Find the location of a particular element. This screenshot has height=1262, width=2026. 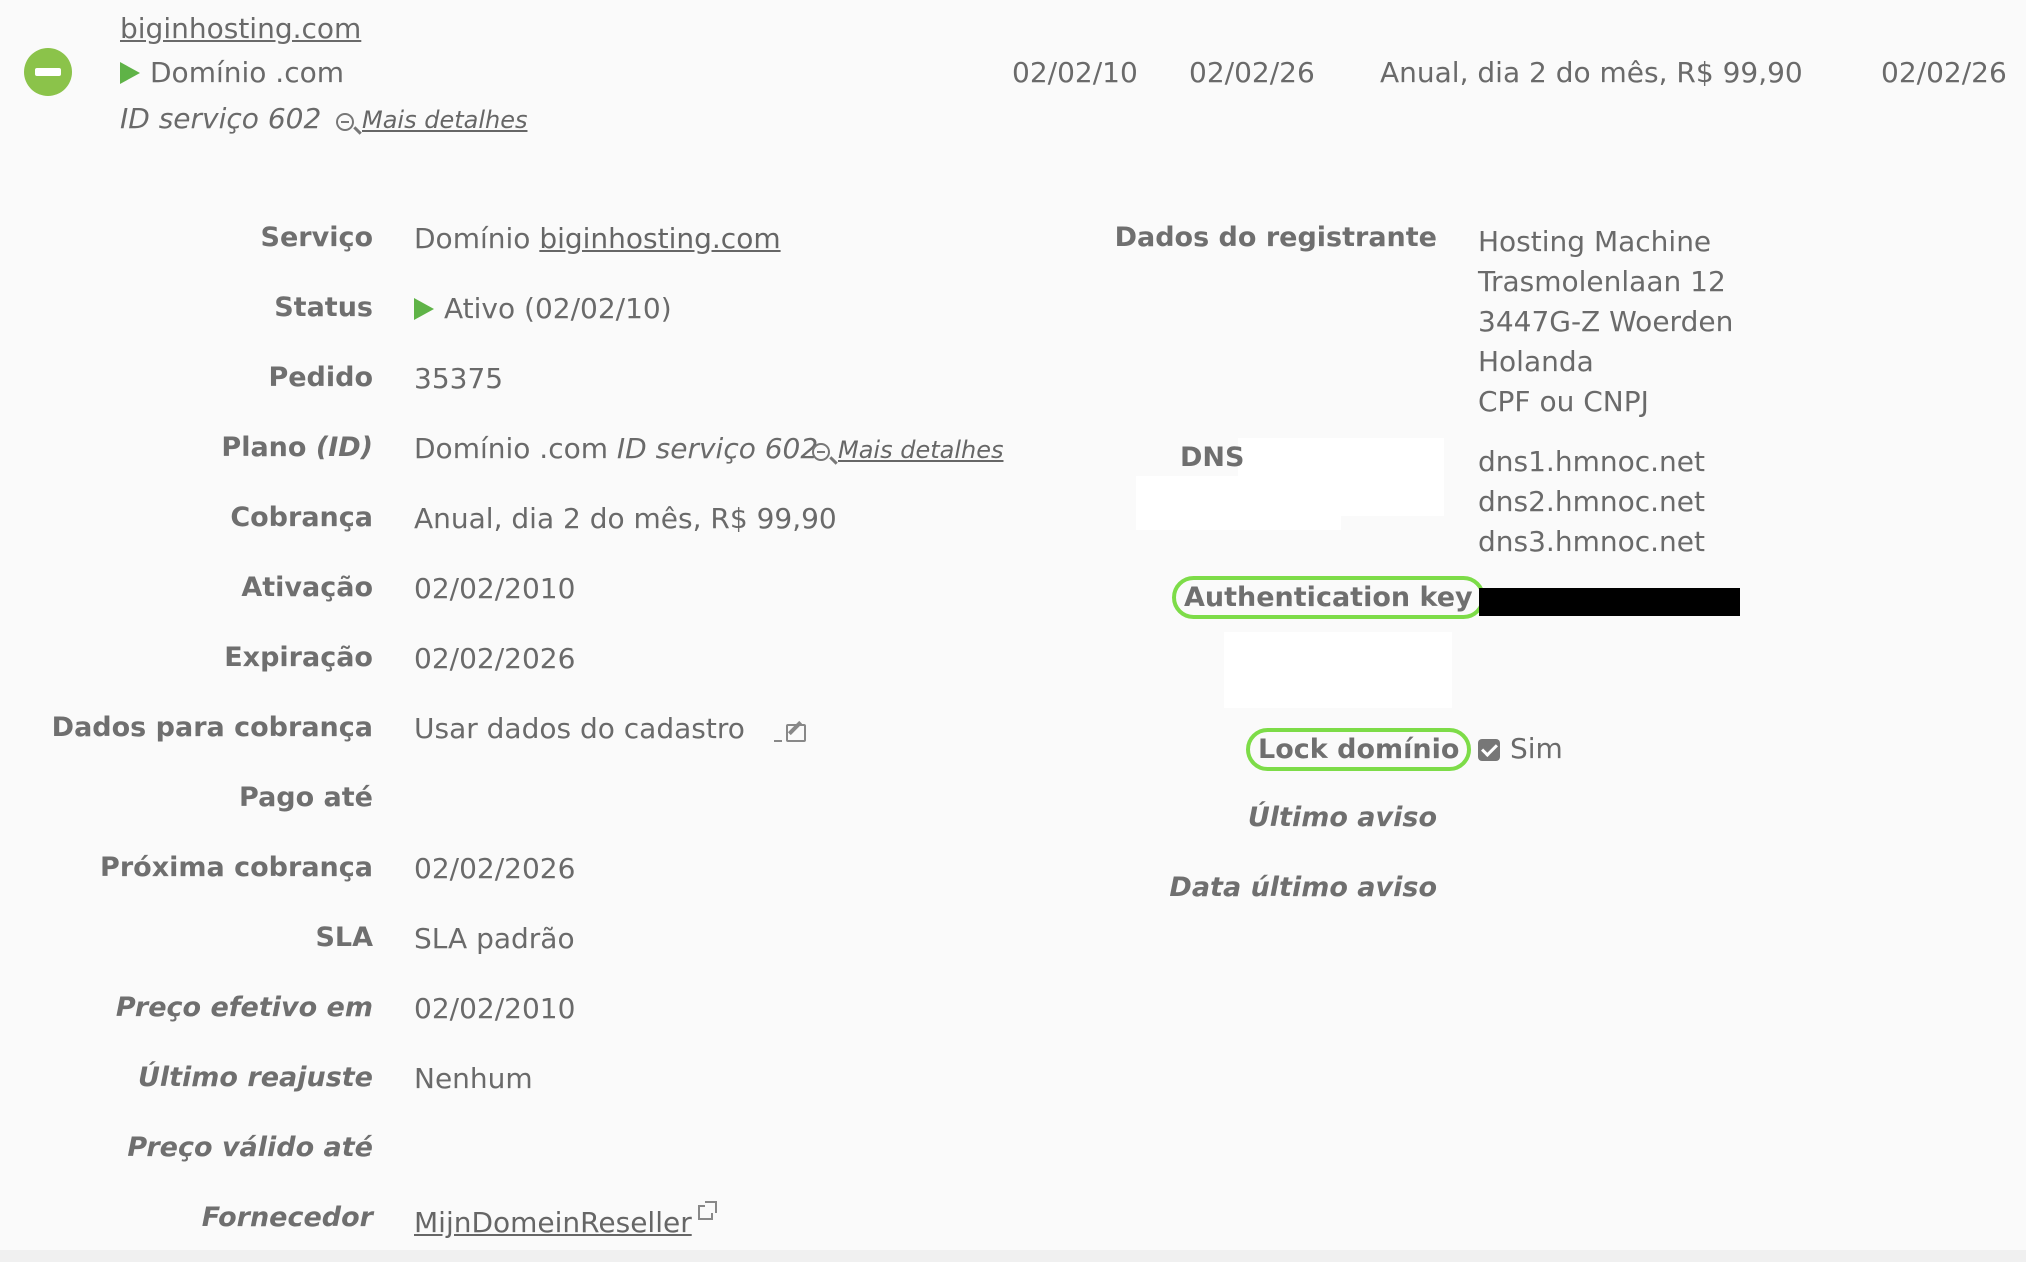

label-status: Status is located at coordinates (323, 307).